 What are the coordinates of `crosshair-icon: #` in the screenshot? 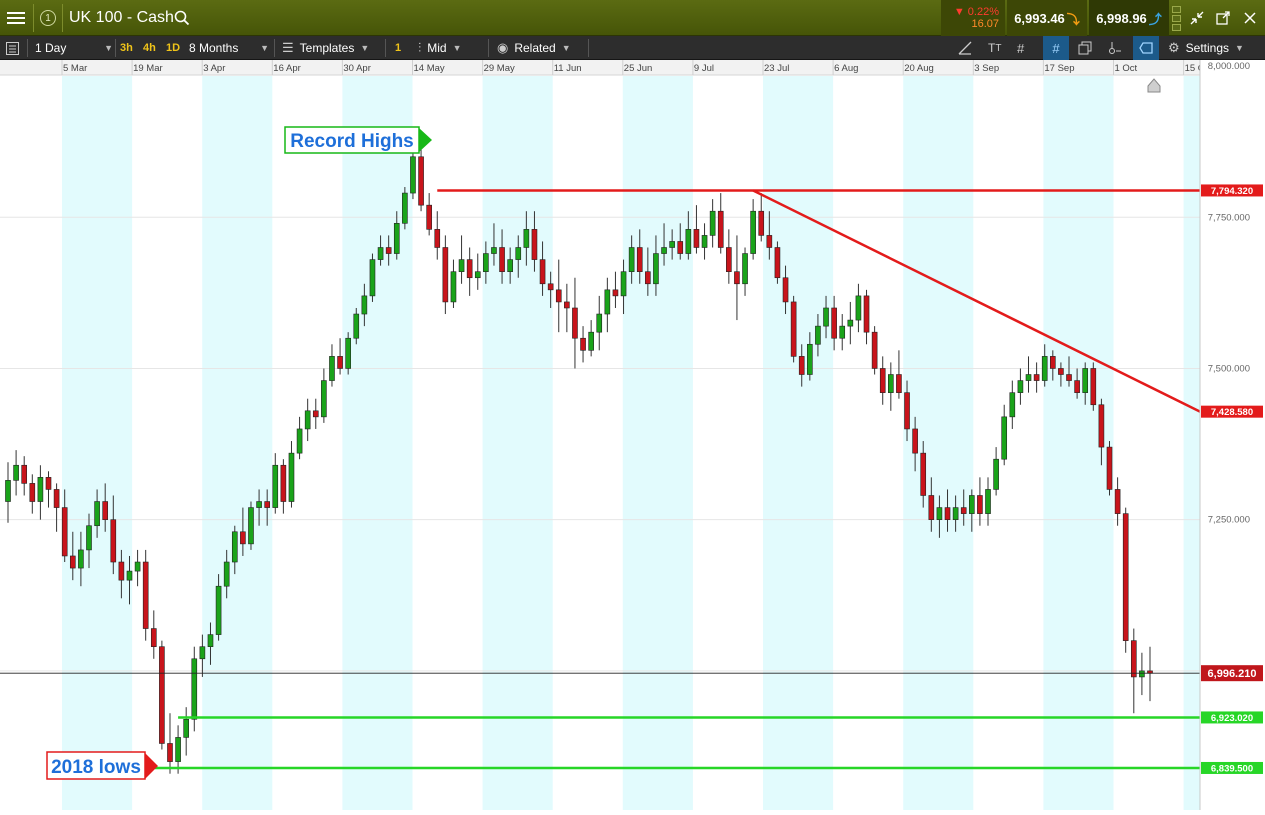 It's located at (1056, 48).